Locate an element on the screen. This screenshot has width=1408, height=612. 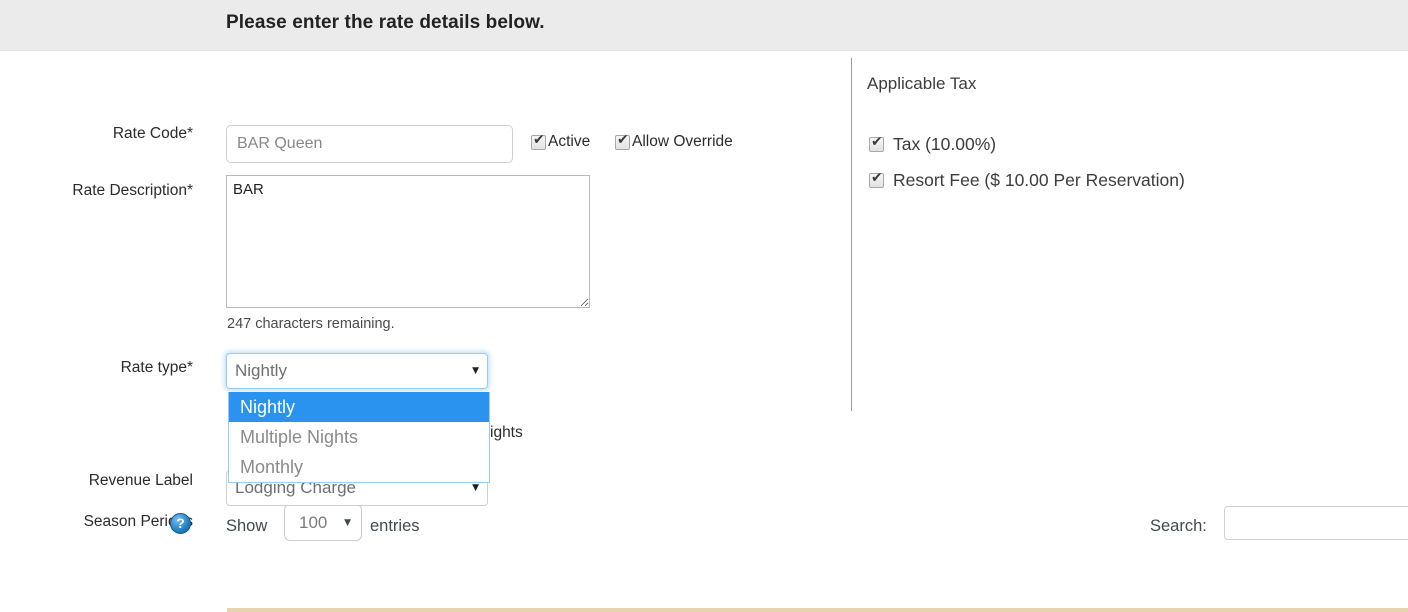
tax-checkbox-label: Tax (10.00%) is located at coordinates (945, 144).